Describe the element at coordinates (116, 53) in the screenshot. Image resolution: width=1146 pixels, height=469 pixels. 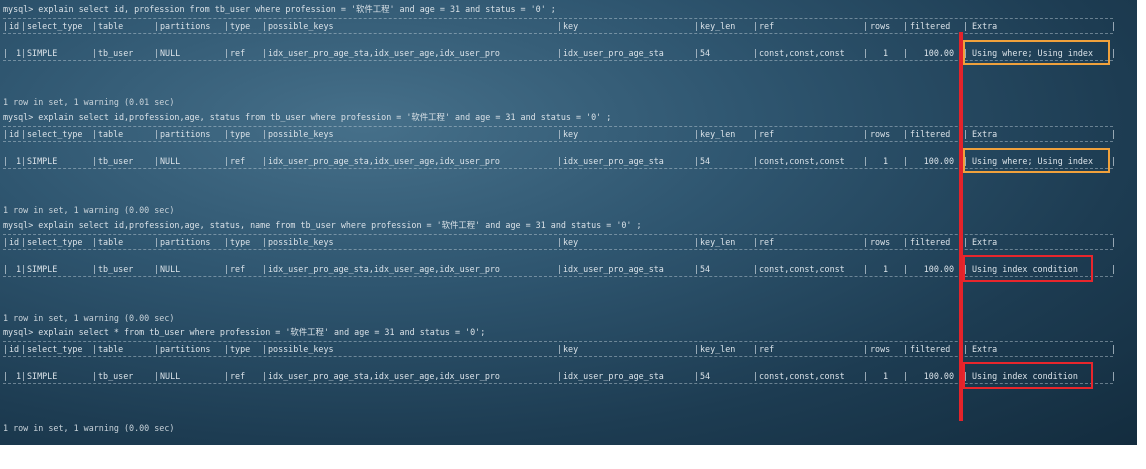
I see `result-cell-table: tb_user` at that location.